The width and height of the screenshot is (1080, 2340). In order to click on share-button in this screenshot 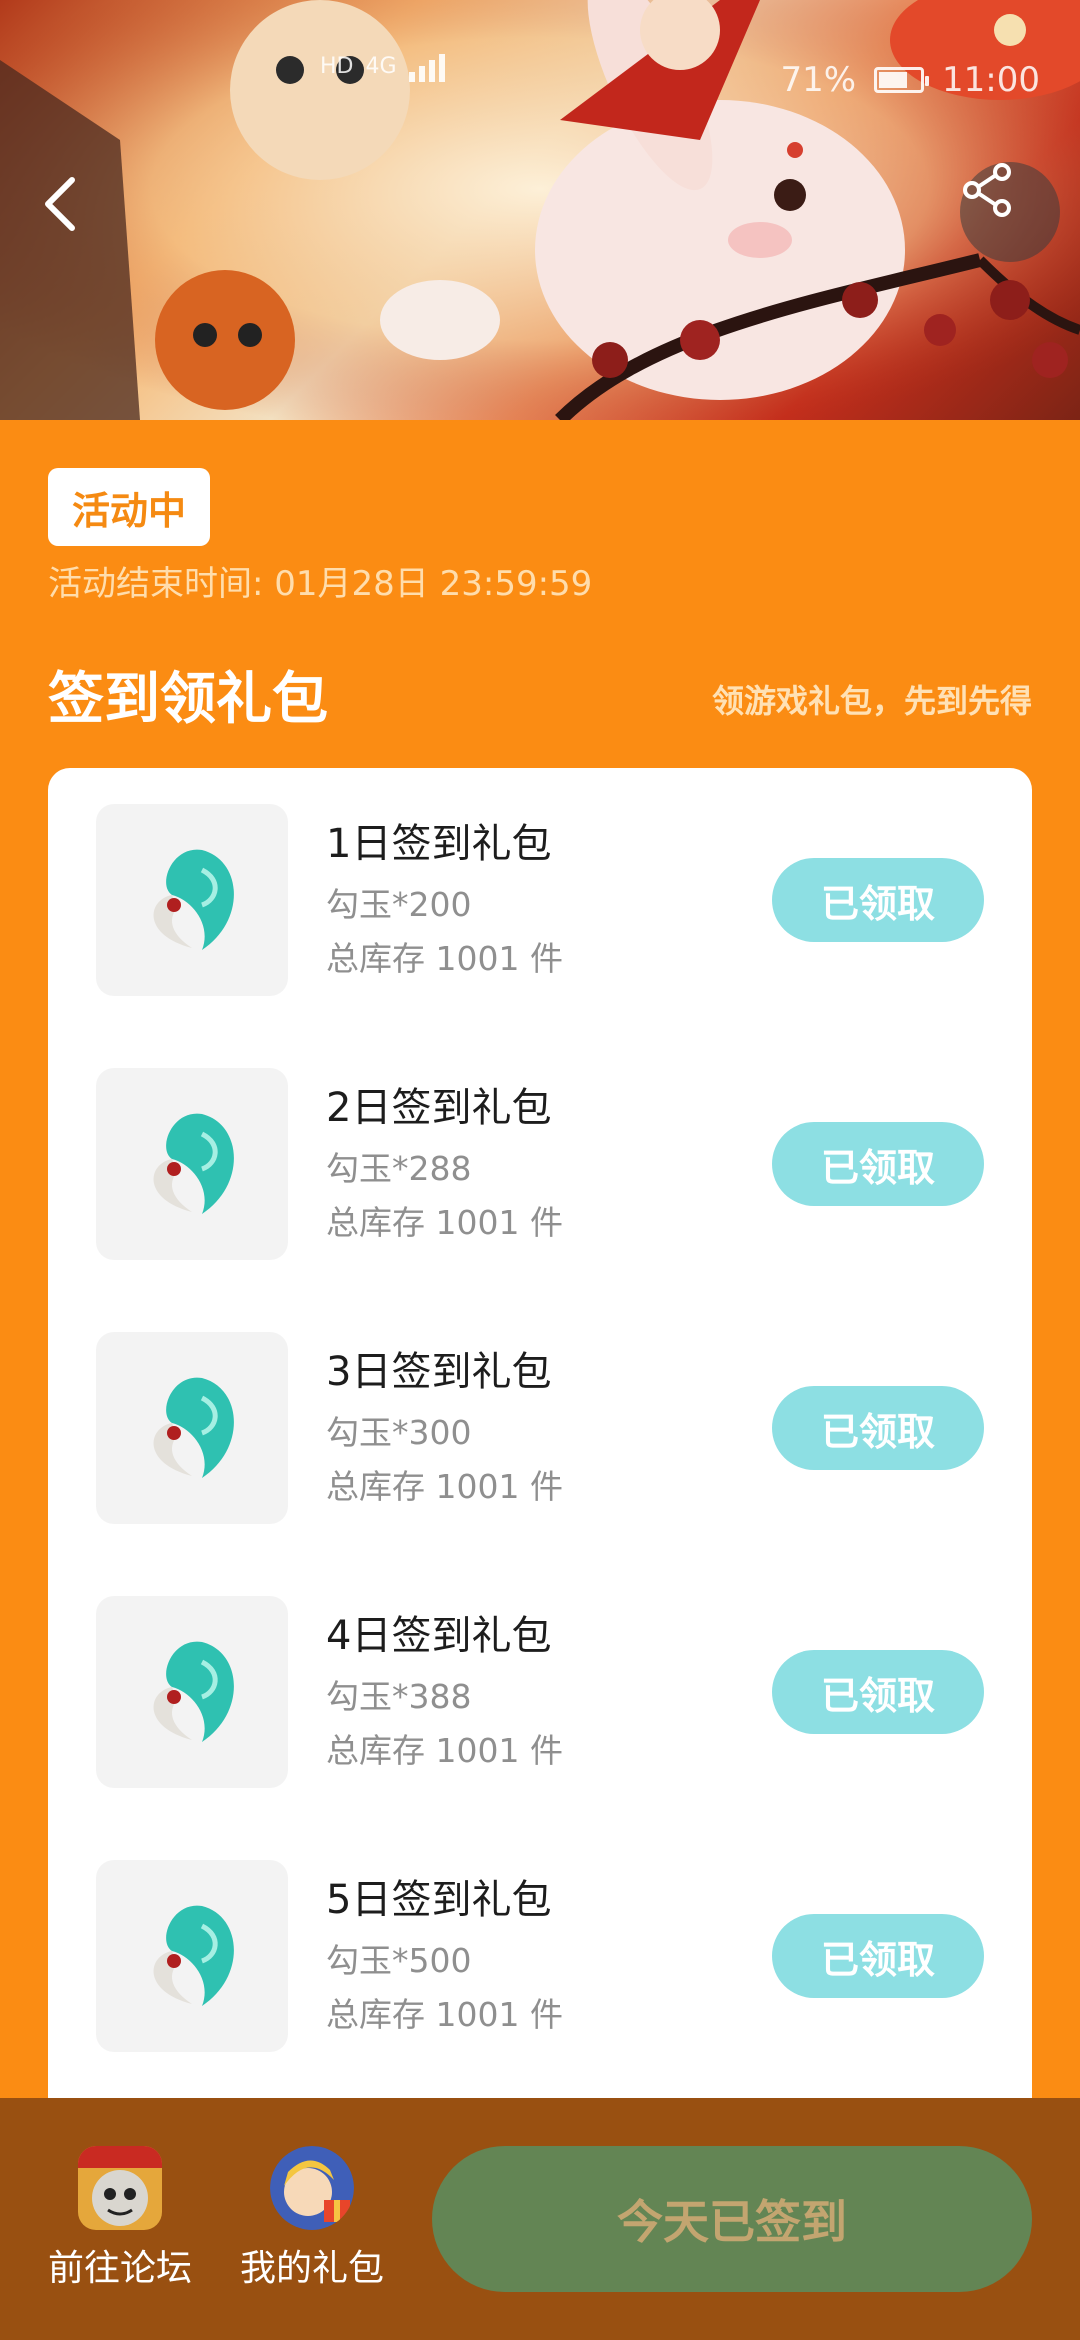, I will do `click(1010, 212)`.